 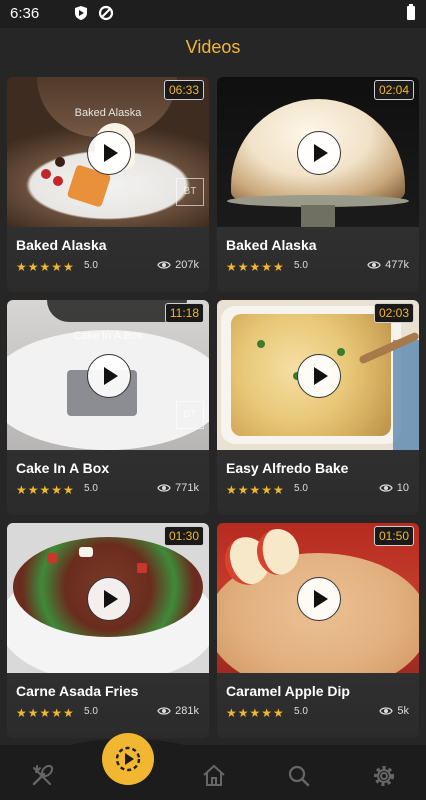 I want to click on data-saver-icon, so click(x=106, y=13).